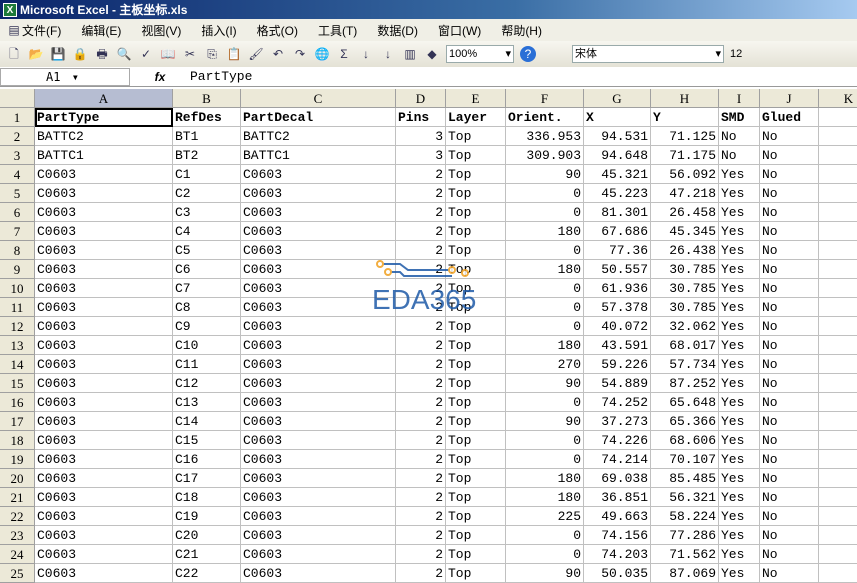 This screenshot has width=857, height=583. Describe the element at coordinates (207, 98) in the screenshot. I see `column-header-B: B` at that location.